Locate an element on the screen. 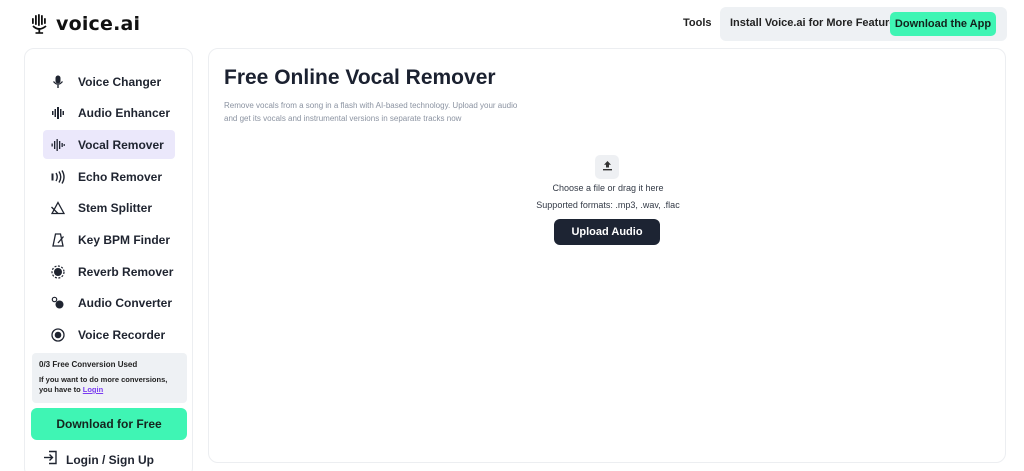 The width and height of the screenshot is (1024, 471). waveform-icon is located at coordinates (58, 145).